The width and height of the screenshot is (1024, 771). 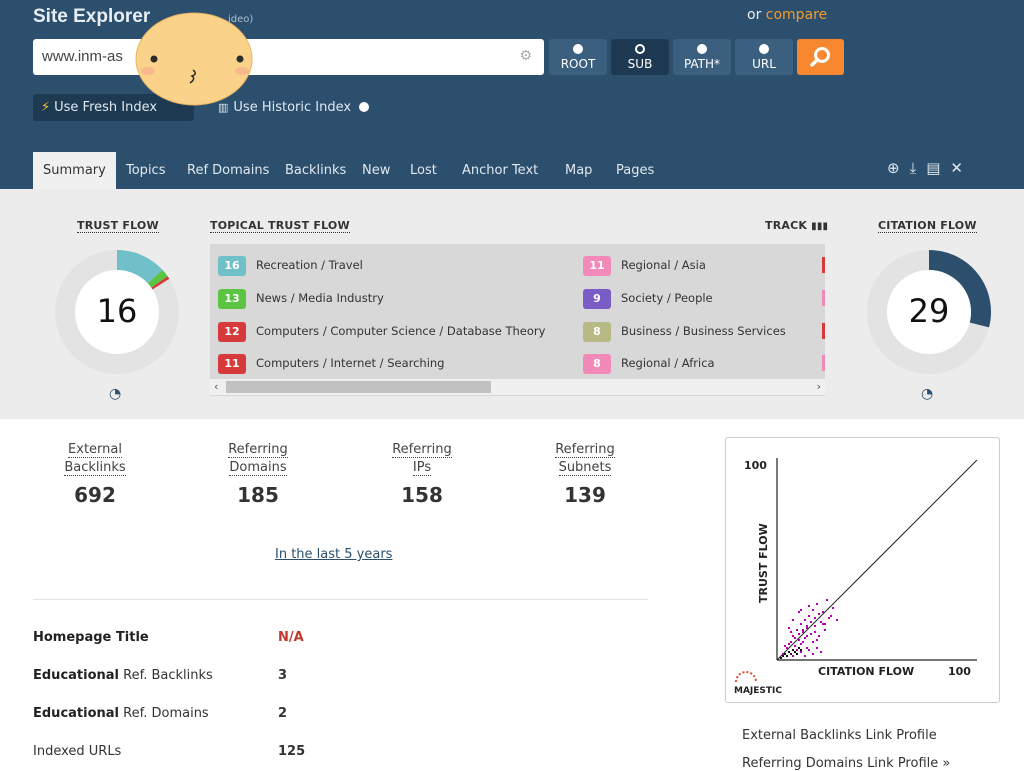 I want to click on tab-anchor-text: Anchor Text, so click(x=500, y=170).